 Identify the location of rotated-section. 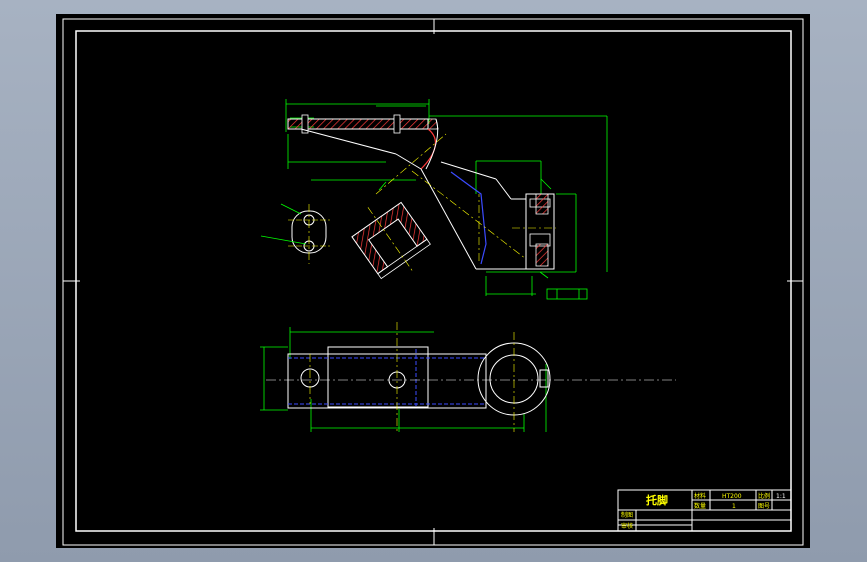
(391, 240).